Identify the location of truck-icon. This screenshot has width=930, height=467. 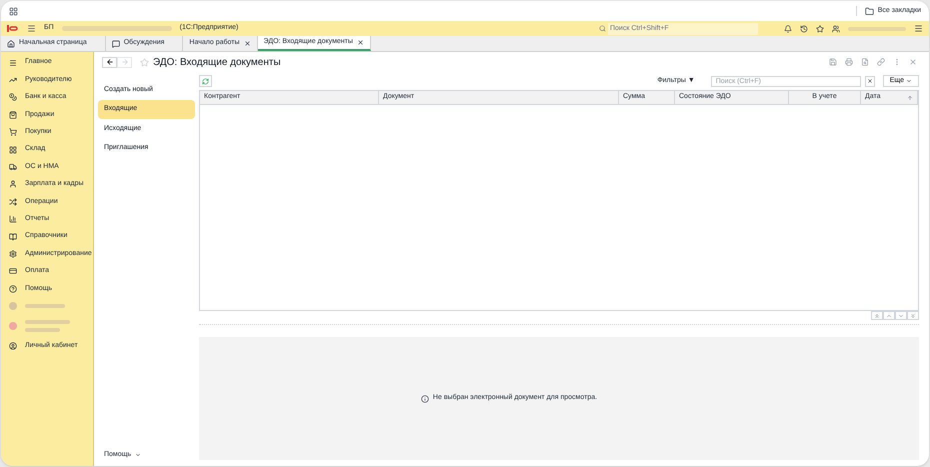
(13, 167).